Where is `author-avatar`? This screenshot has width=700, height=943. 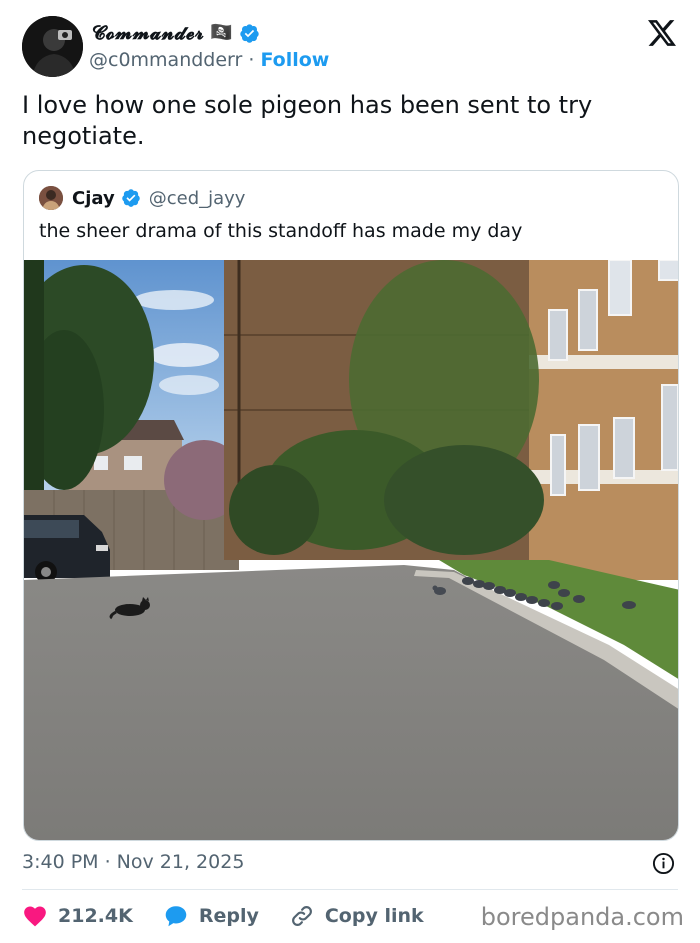
author-avatar is located at coordinates (52, 46).